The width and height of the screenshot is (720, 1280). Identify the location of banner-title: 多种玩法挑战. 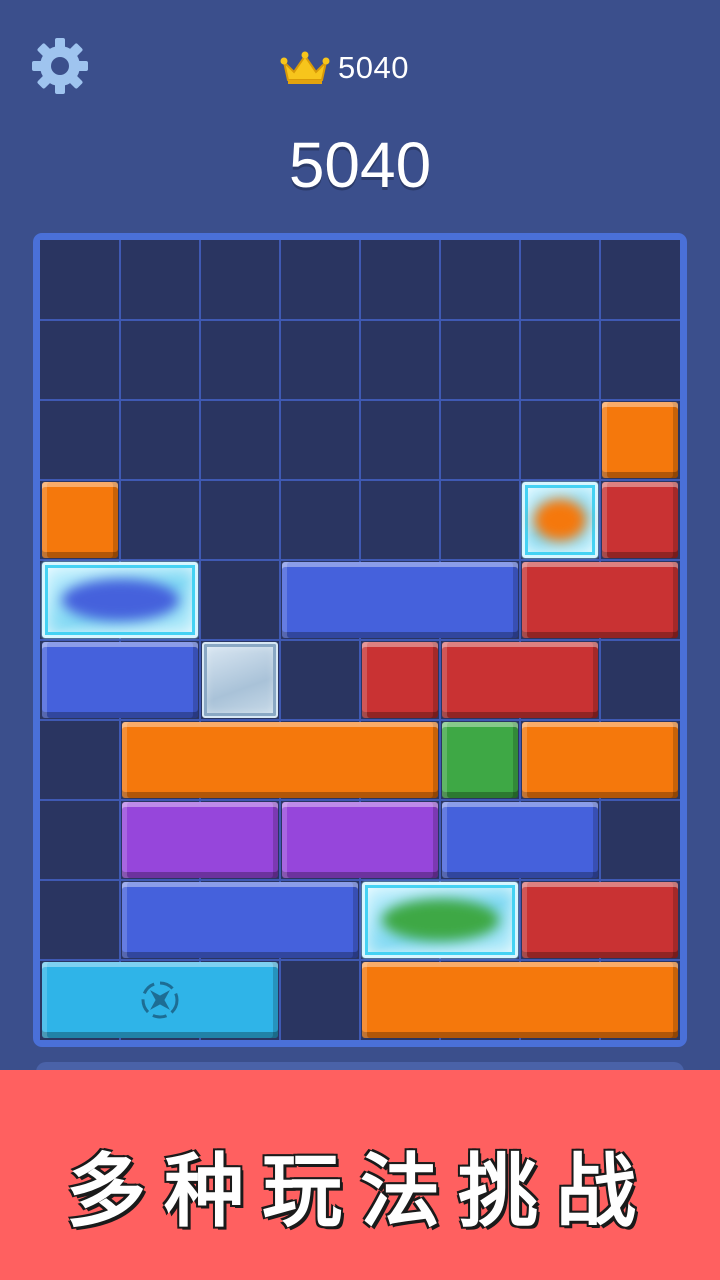
(360, 1191).